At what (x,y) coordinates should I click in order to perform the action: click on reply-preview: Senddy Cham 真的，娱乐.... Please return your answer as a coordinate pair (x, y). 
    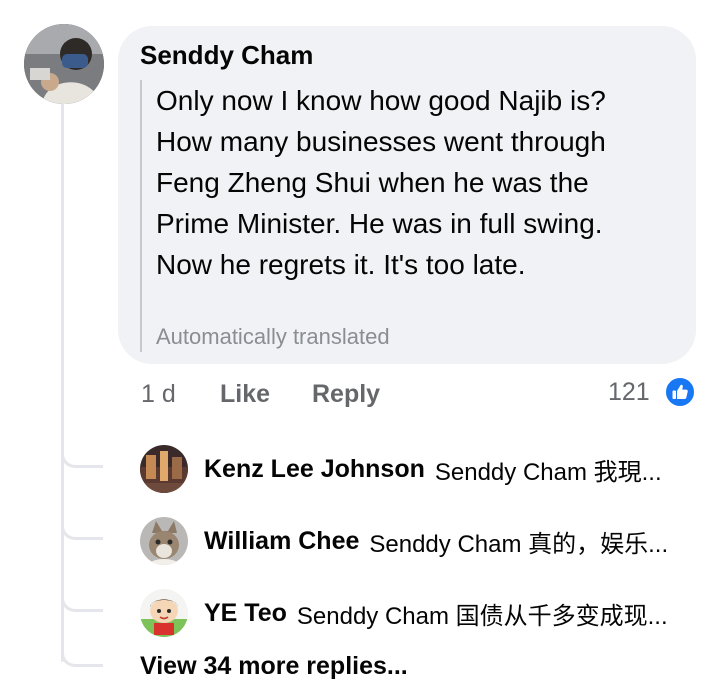
    Looking at the image, I should click on (519, 544).